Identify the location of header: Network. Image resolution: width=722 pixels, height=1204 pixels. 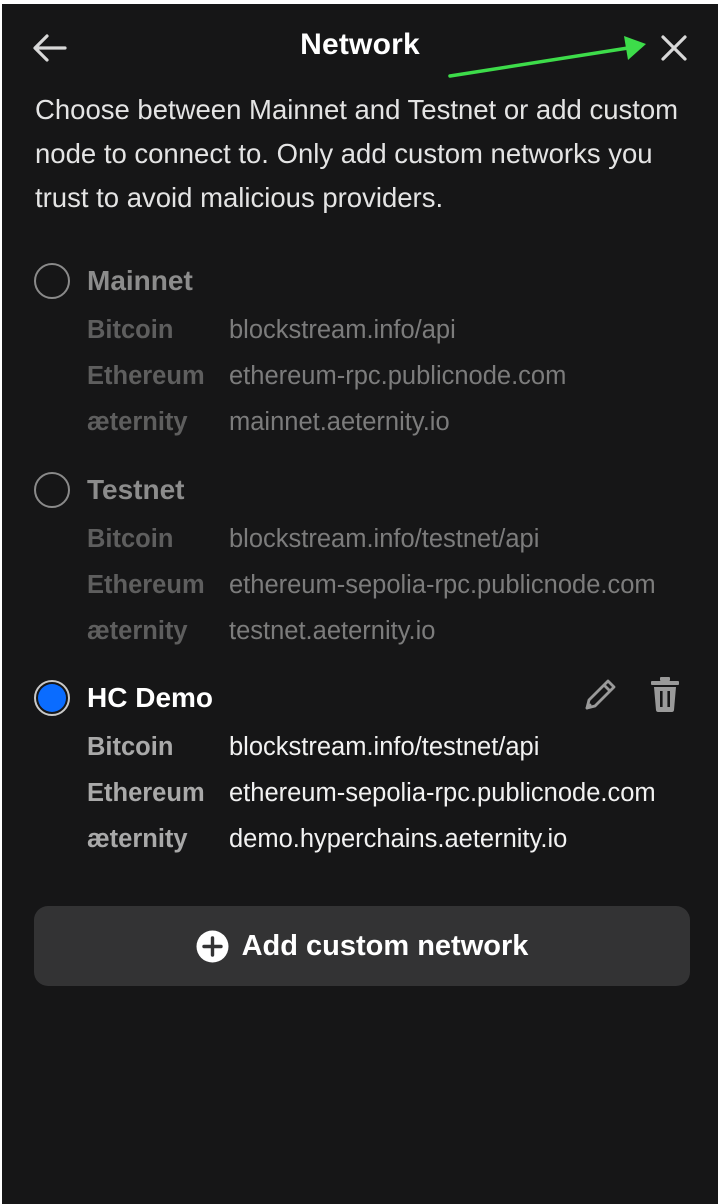
(360, 44).